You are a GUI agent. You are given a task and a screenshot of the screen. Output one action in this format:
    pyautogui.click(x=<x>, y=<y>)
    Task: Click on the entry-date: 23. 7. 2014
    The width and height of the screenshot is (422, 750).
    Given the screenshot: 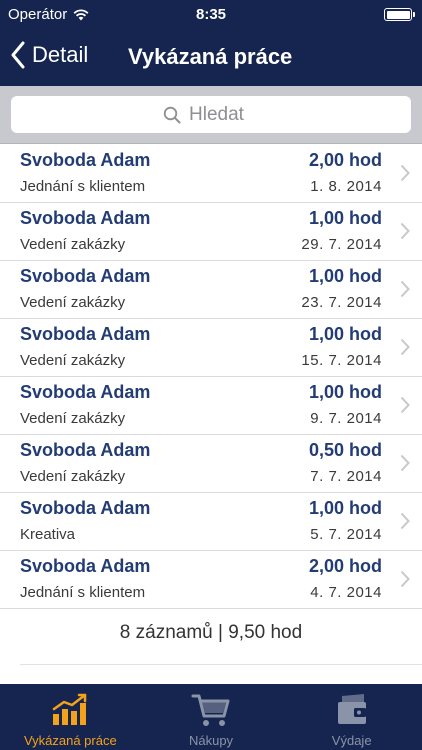 What is the action you would take?
    pyautogui.click(x=341, y=302)
    